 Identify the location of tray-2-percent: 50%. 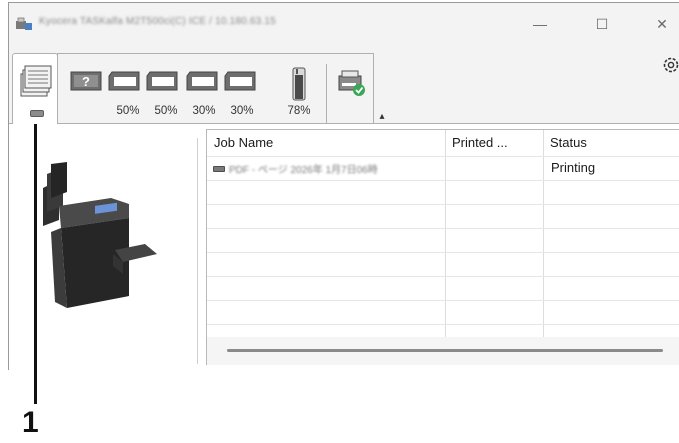
(166, 111).